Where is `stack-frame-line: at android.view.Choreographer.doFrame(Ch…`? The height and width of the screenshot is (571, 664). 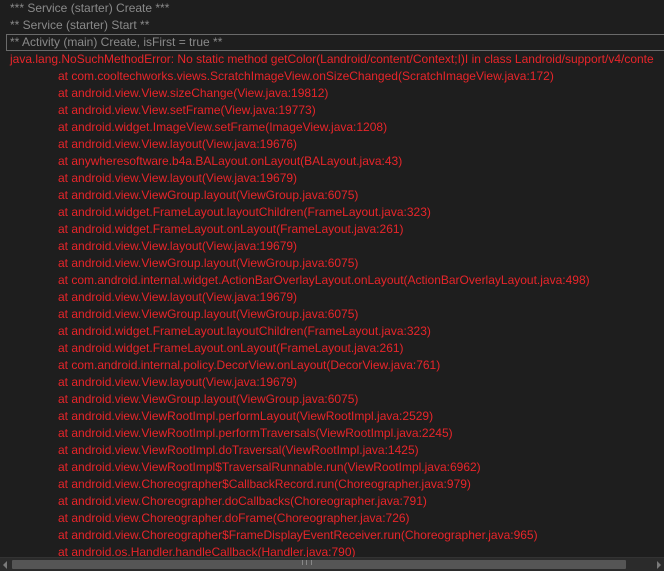
stack-frame-line: at android.view.Choreographer.doFrame(Ch… is located at coordinates (205, 518).